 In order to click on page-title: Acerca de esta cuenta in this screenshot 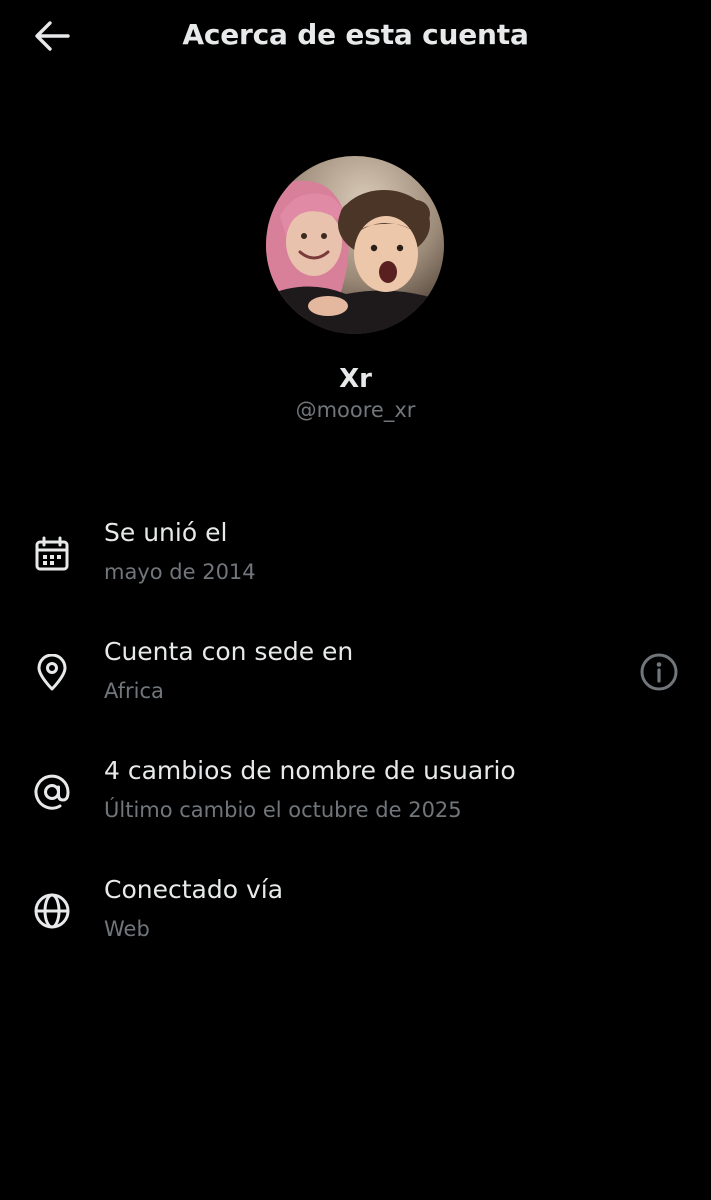, I will do `click(355, 34)`.